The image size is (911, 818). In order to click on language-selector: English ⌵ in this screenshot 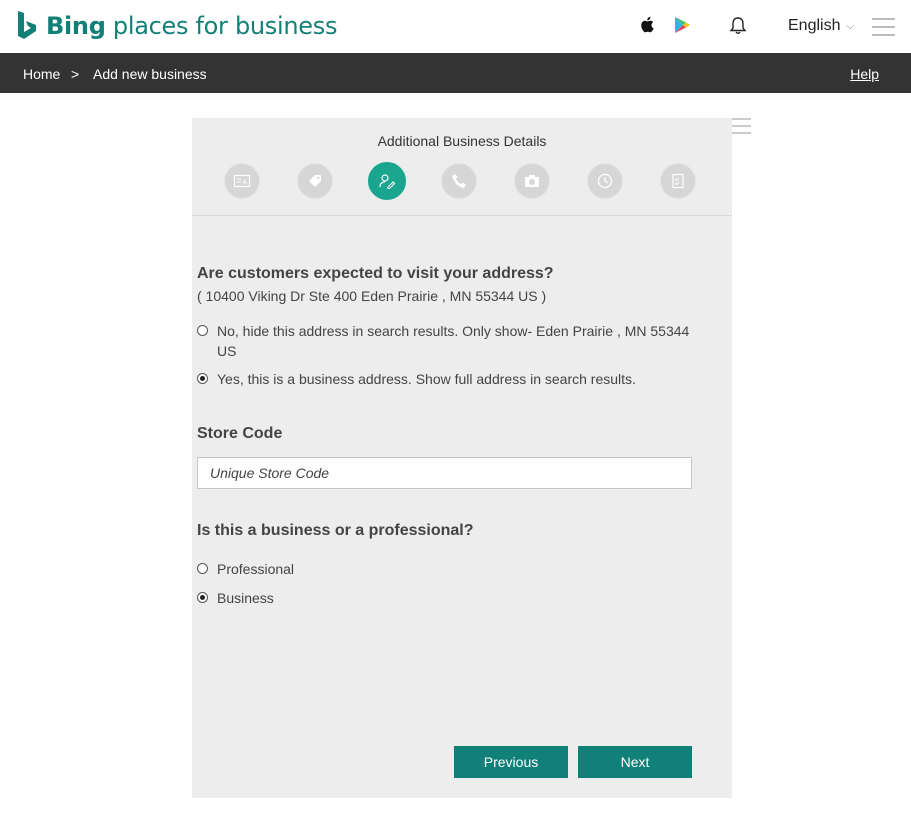, I will do `click(821, 26)`.